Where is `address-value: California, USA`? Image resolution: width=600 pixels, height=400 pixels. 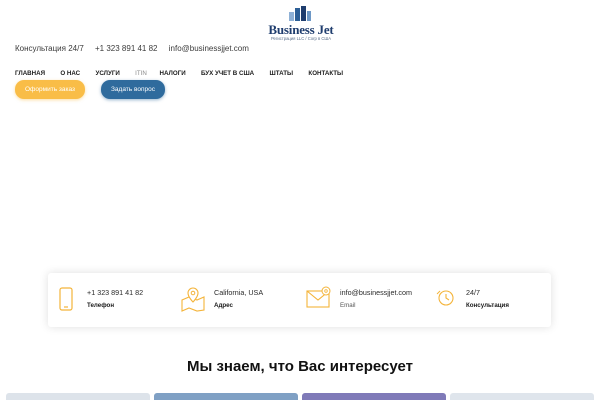
address-value: California, USA is located at coordinates (239, 292).